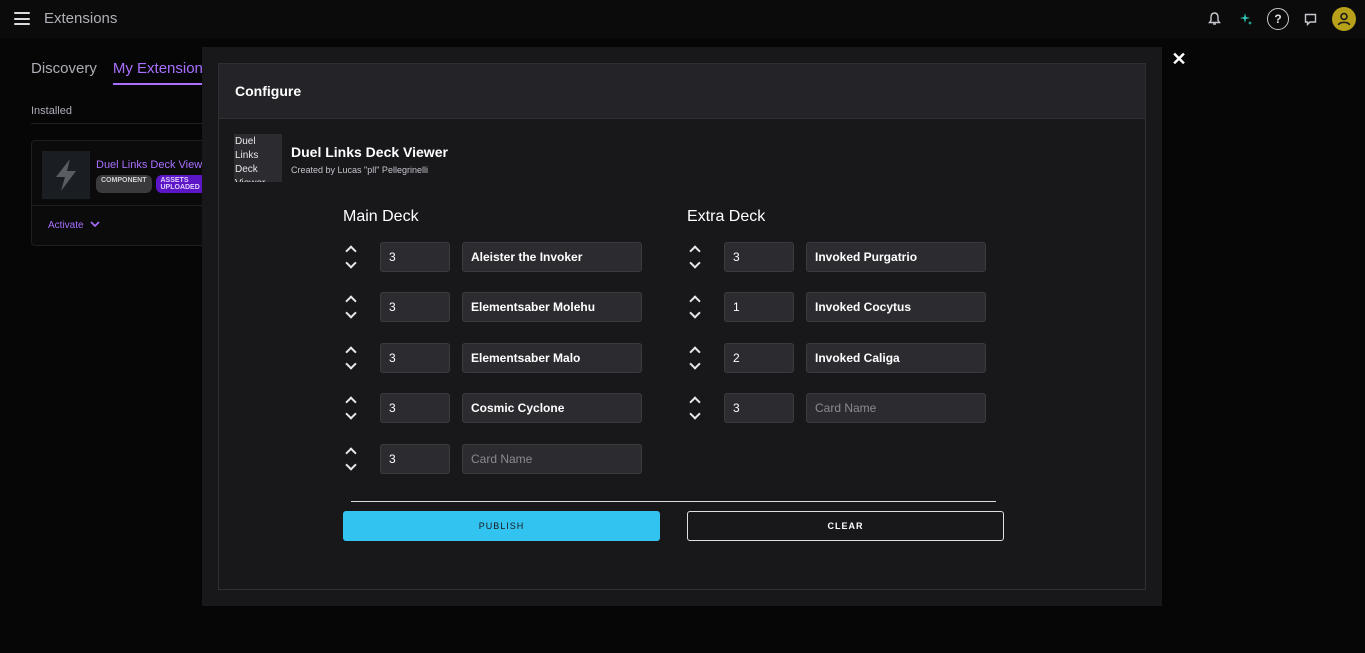 This screenshot has height=653, width=1365. What do you see at coordinates (161, 72) in the screenshot?
I see `tab-my-extensions: My Extensions` at bounding box center [161, 72].